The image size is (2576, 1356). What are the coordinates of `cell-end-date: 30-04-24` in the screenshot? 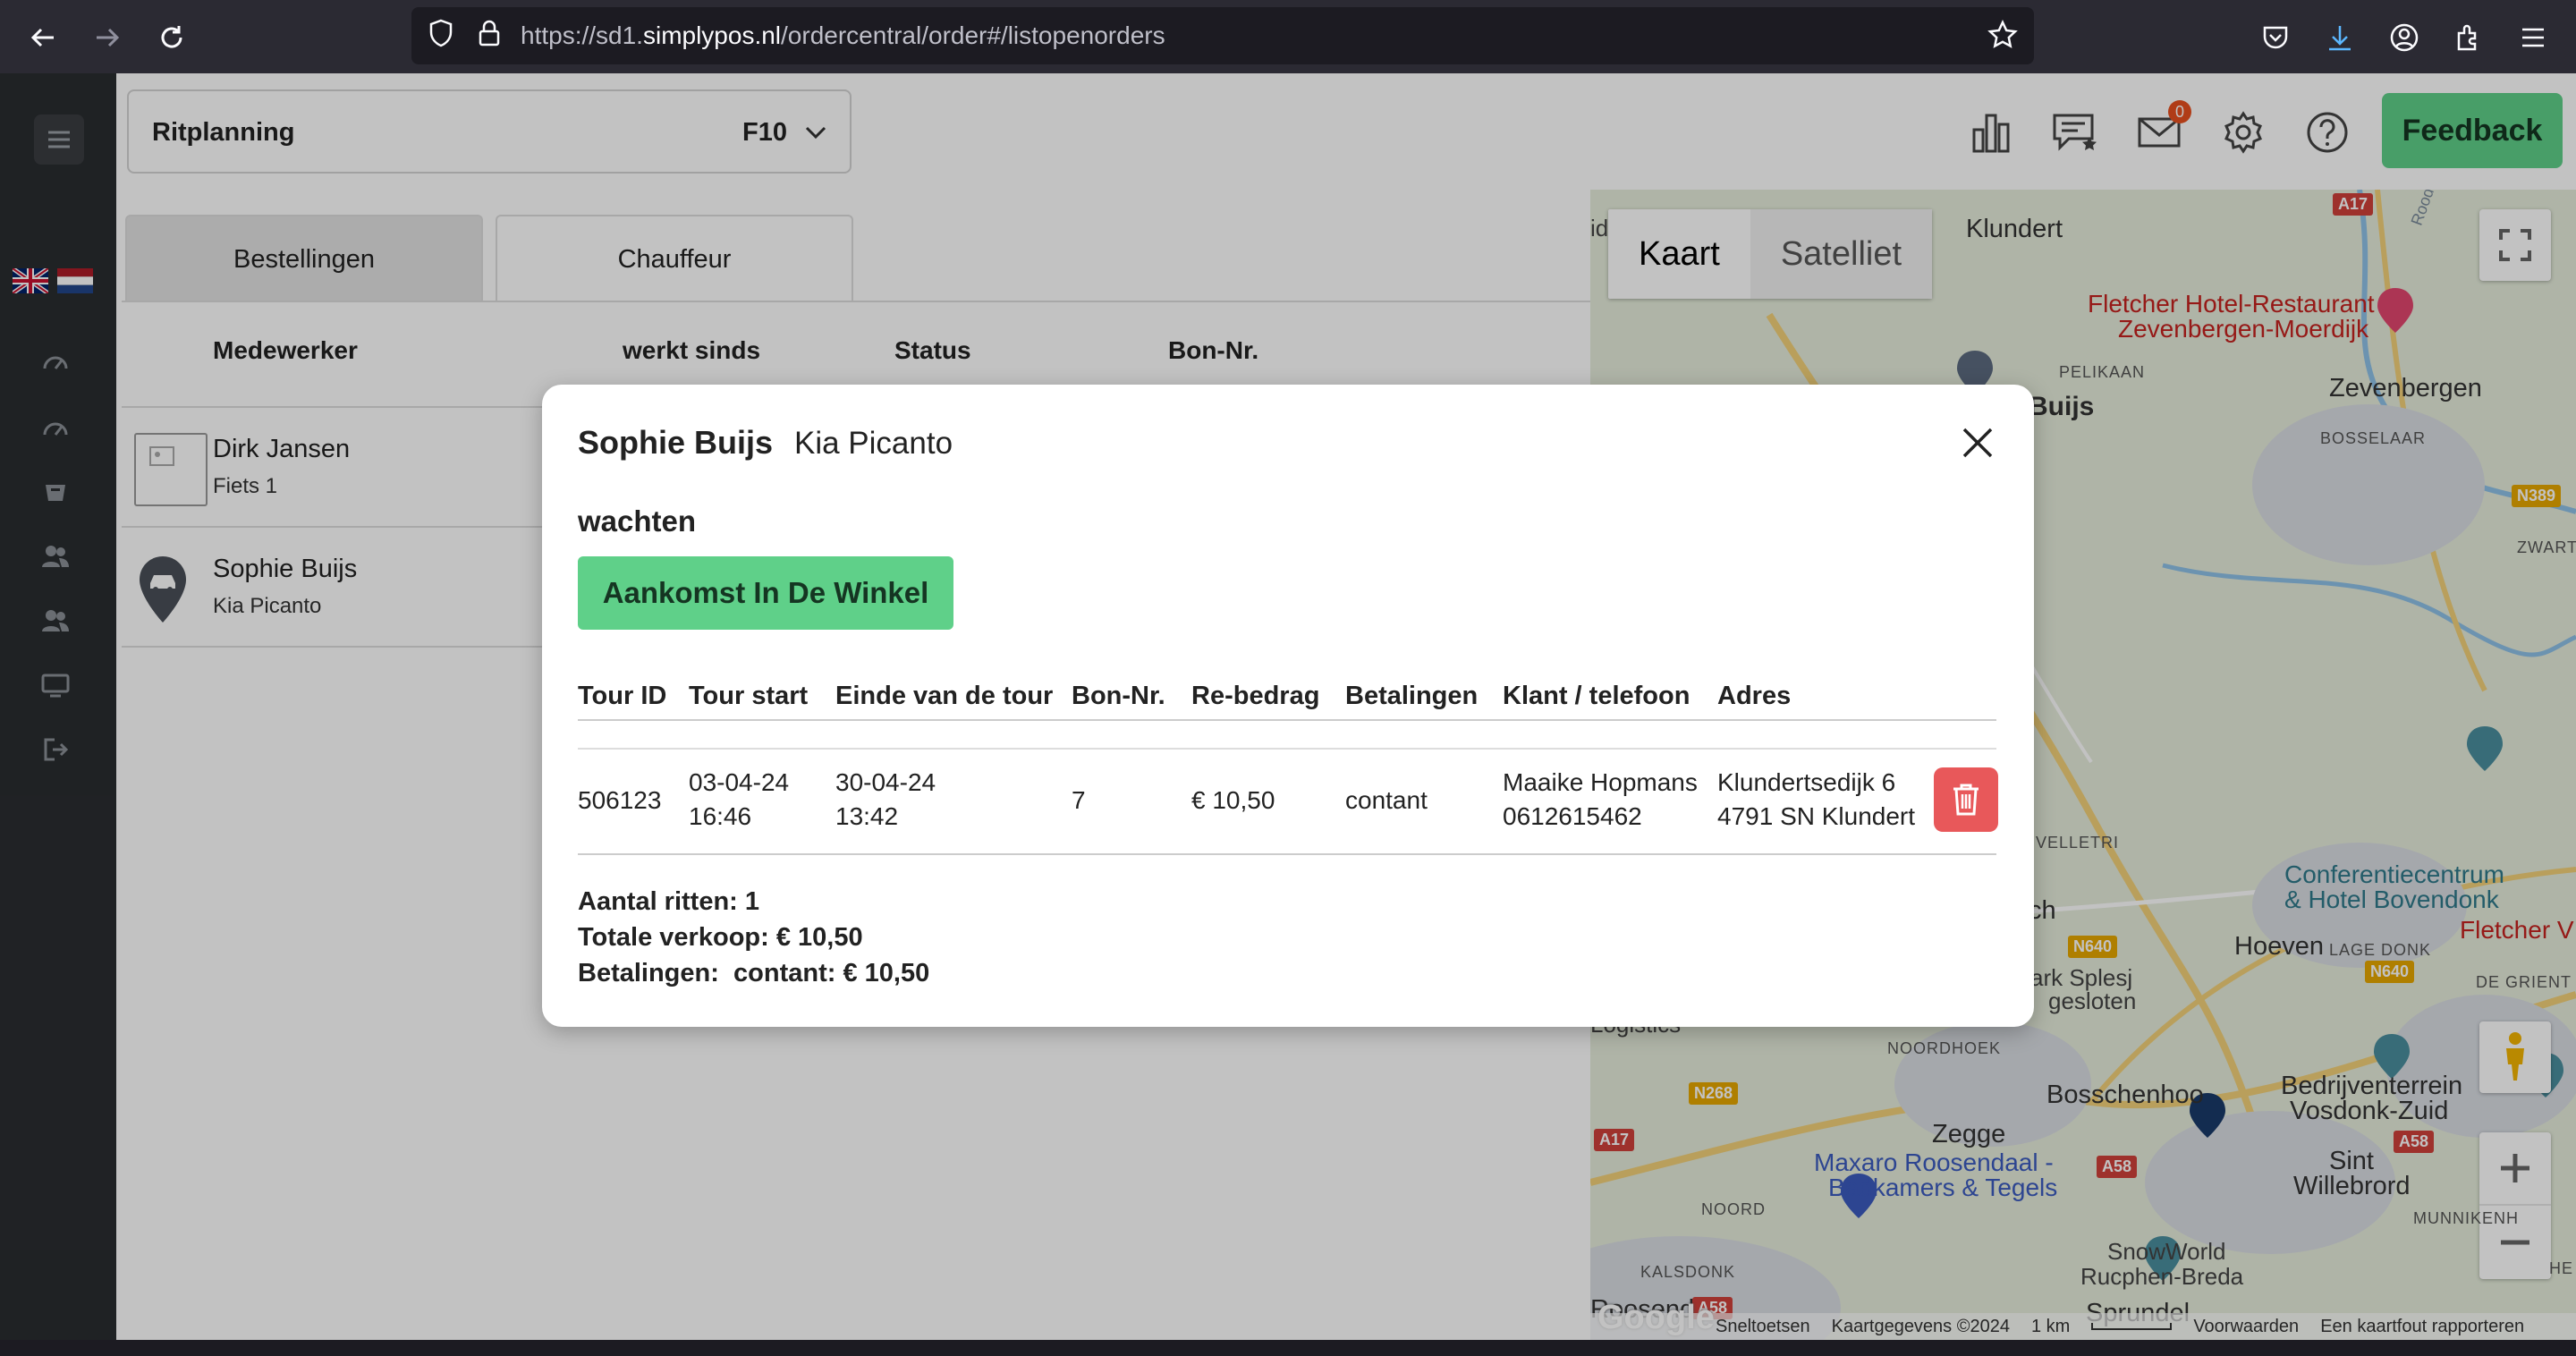 It's located at (885, 782).